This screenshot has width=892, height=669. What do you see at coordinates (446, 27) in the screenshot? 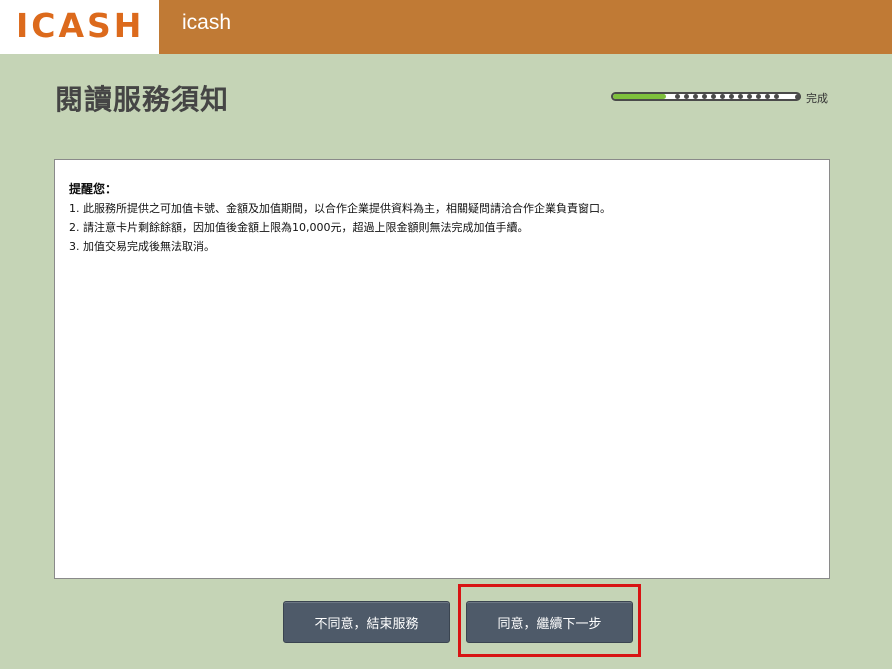
I see `top-header-bar: icash icash` at bounding box center [446, 27].